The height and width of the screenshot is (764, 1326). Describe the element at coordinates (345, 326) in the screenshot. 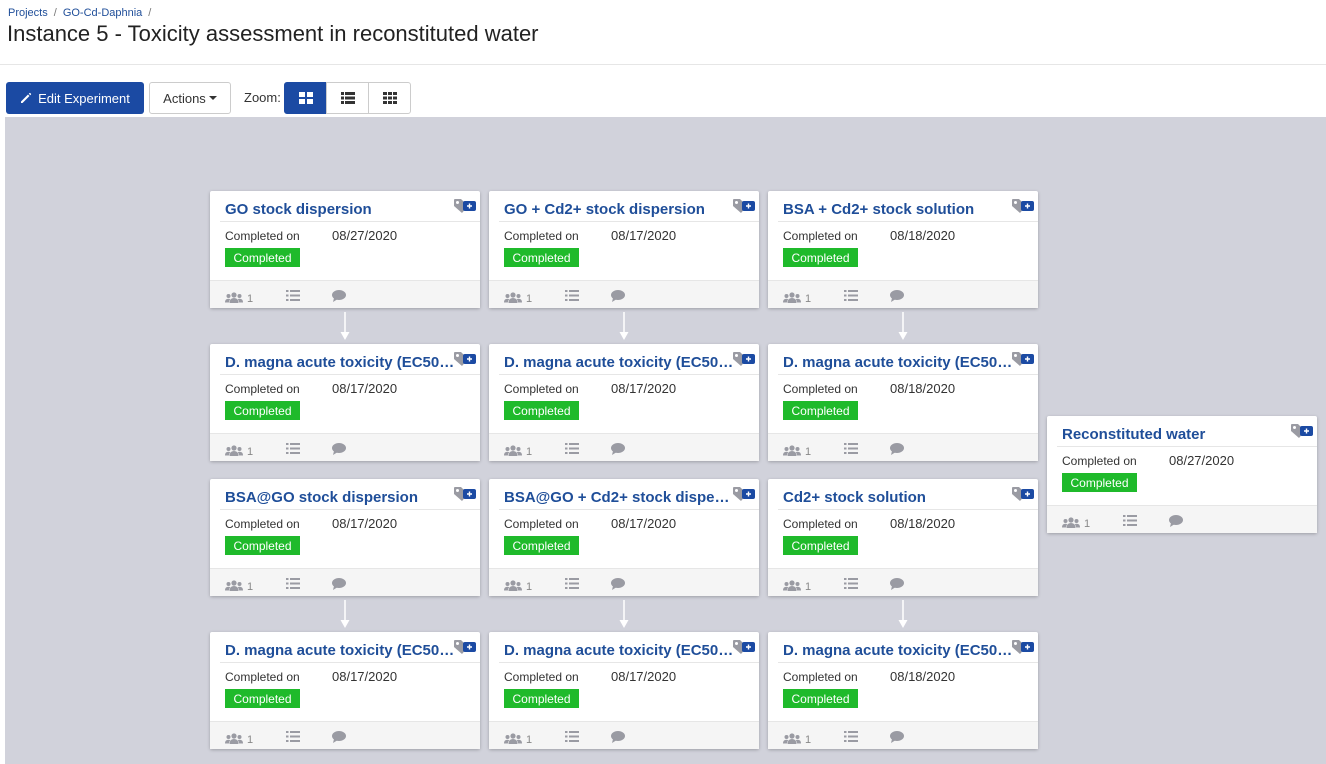

I see `connector-arrow-icon` at that location.